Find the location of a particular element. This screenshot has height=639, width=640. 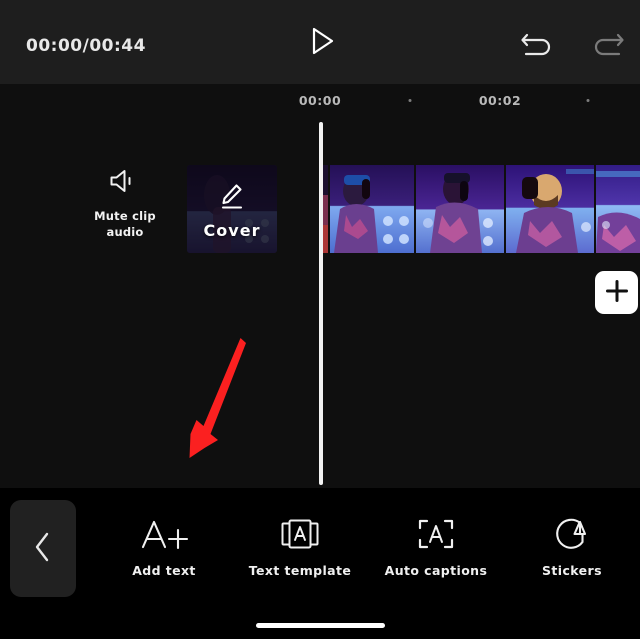

tool-label: Text template is located at coordinates (300, 570).